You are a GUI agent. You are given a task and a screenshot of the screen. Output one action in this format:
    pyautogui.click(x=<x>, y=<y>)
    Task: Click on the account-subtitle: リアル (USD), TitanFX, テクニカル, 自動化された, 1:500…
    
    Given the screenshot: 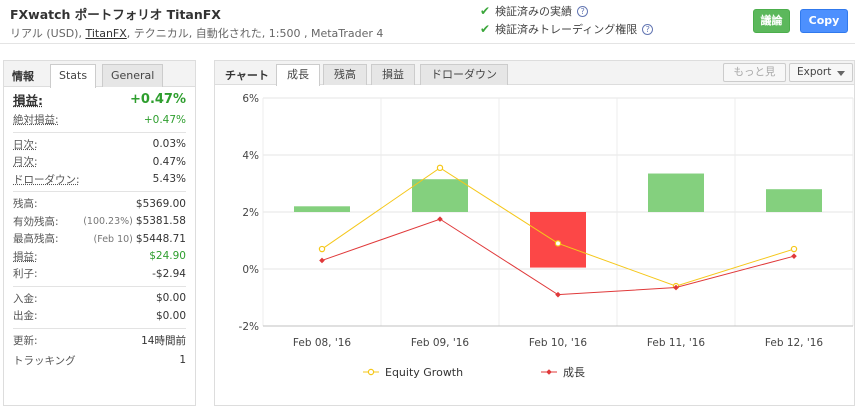 What is the action you would take?
    pyautogui.click(x=196, y=33)
    